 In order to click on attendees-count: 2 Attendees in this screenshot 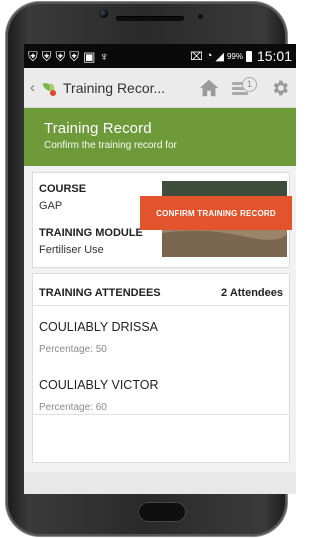, I will do `click(252, 293)`.